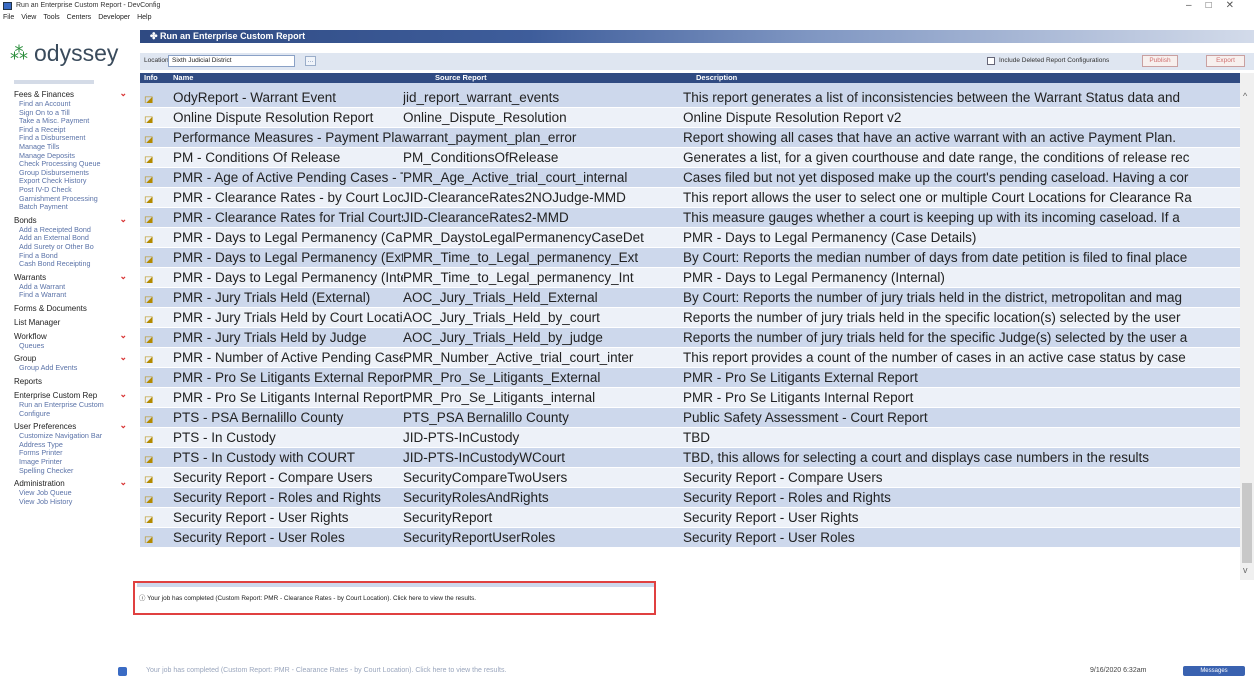  Describe the element at coordinates (66, 247) in the screenshot. I see `sidebar-item: Add Surety or Other Bo` at that location.